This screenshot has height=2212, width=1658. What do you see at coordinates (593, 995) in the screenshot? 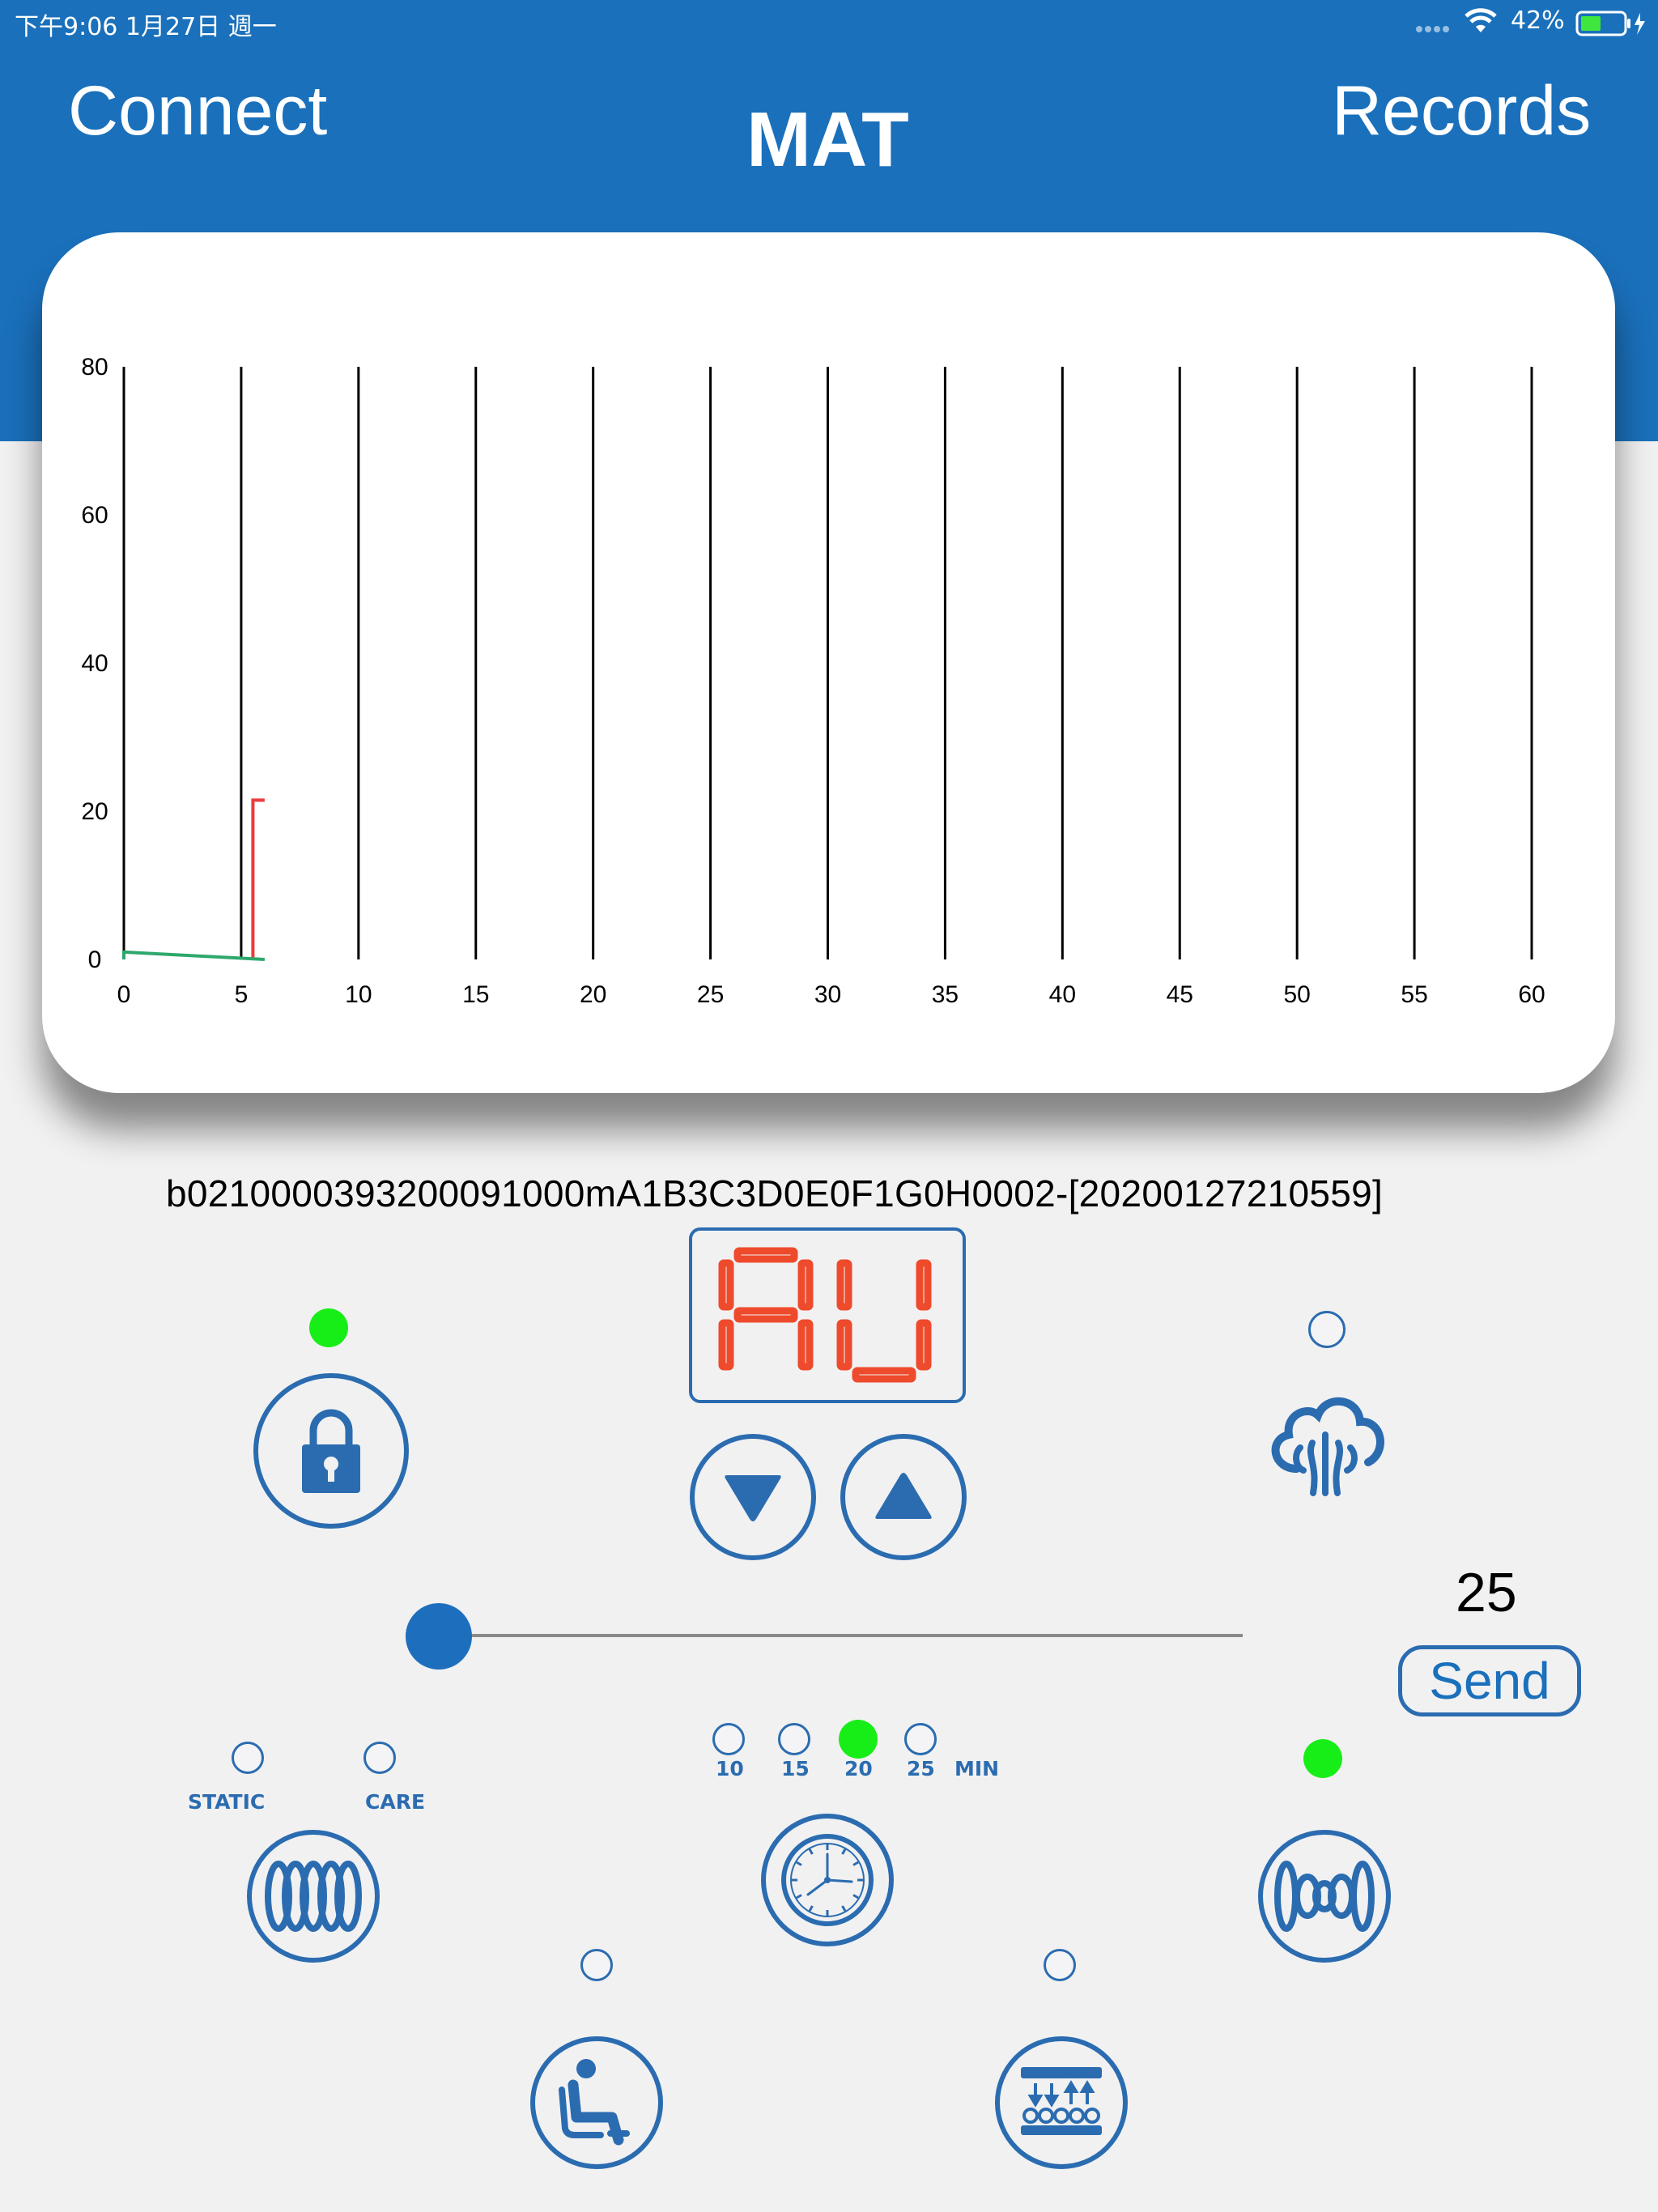
I see `x-tick-label-20: 20` at bounding box center [593, 995].